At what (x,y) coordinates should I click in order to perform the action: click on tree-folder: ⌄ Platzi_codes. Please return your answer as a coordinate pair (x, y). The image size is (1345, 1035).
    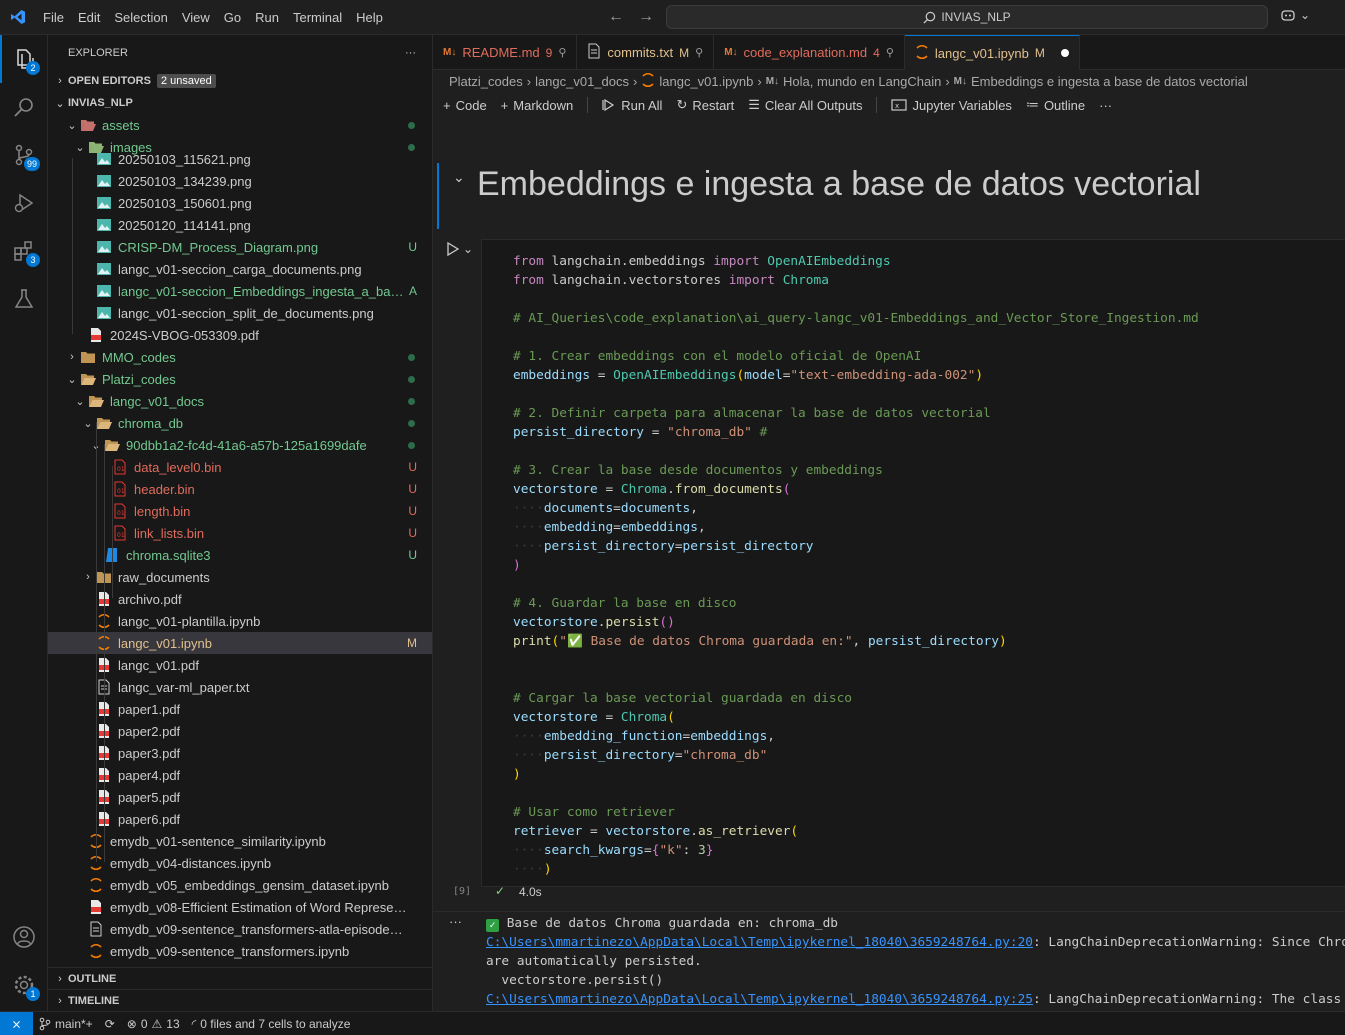
    Looking at the image, I should click on (240, 379).